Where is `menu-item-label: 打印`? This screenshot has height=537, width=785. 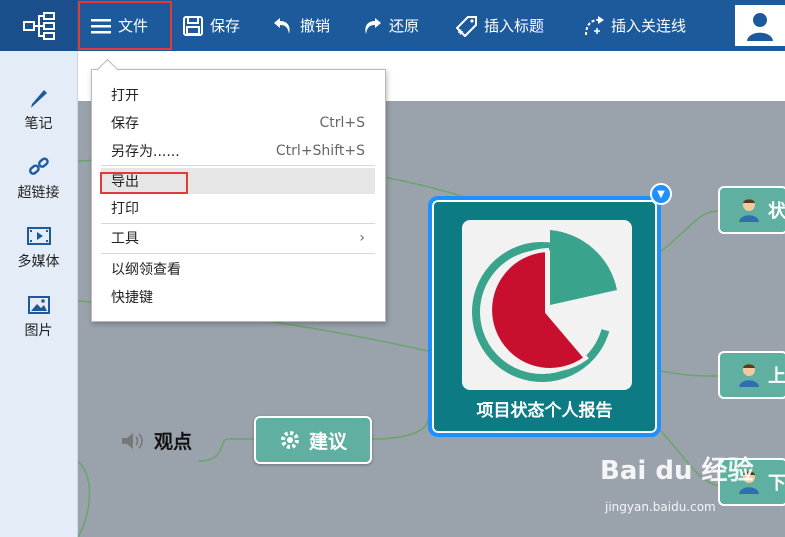
menu-item-label: 打印 is located at coordinates (125, 209).